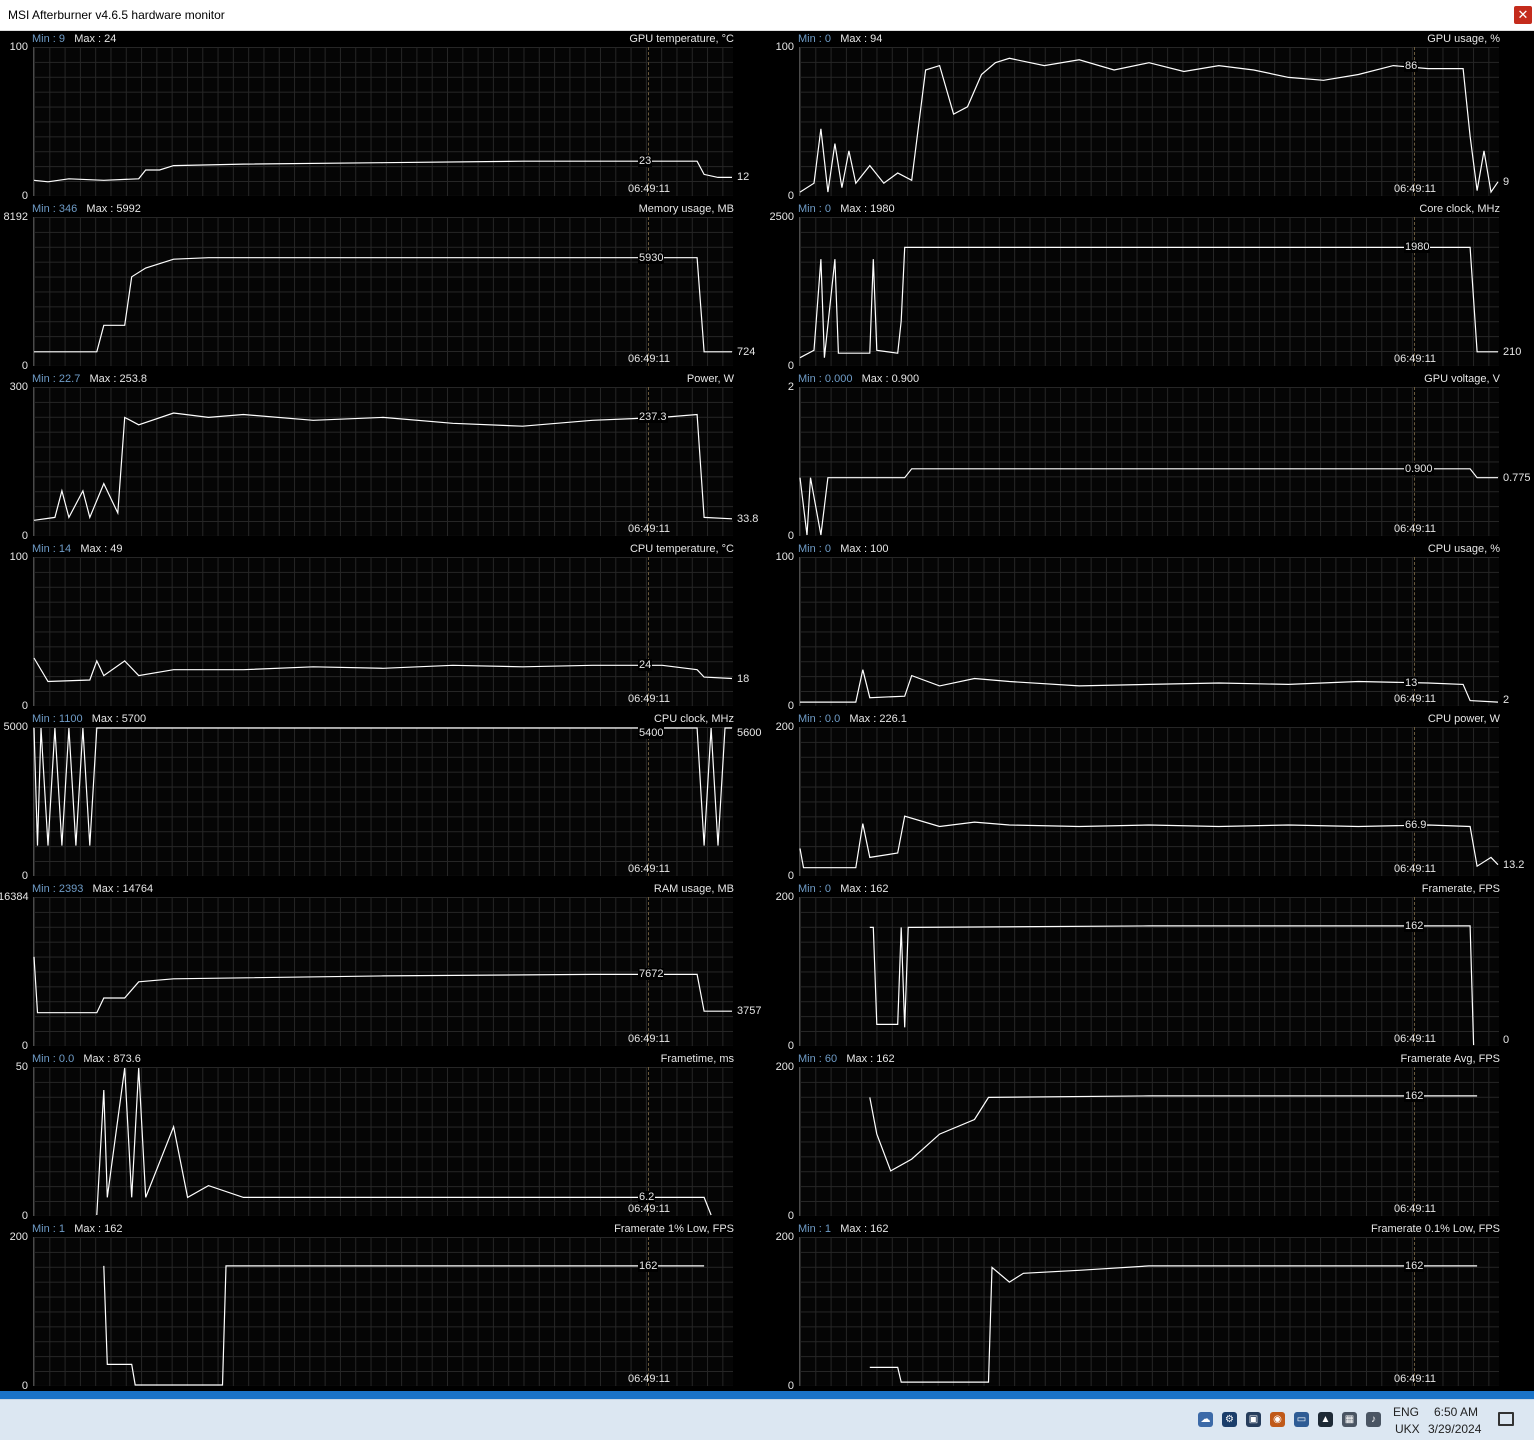  I want to click on graph-title: Framerate, FPS, so click(1460, 889).